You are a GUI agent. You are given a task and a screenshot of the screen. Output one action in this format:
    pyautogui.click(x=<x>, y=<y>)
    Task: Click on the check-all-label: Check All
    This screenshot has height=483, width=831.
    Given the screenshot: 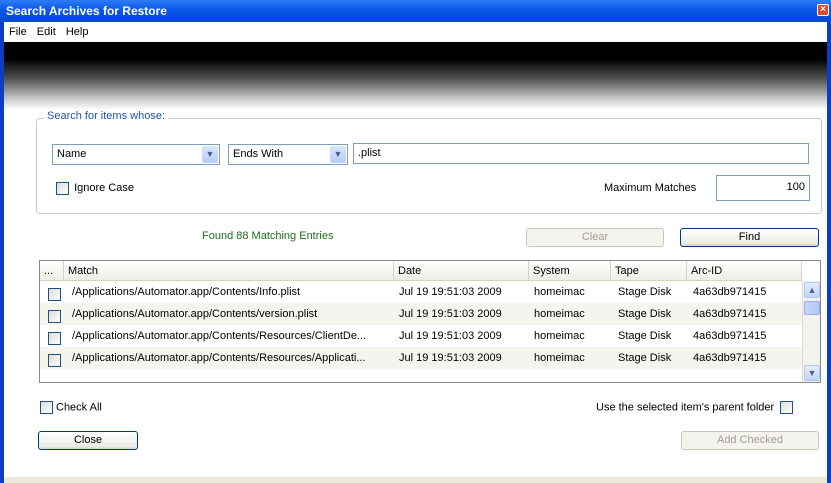 What is the action you would take?
    pyautogui.click(x=79, y=407)
    